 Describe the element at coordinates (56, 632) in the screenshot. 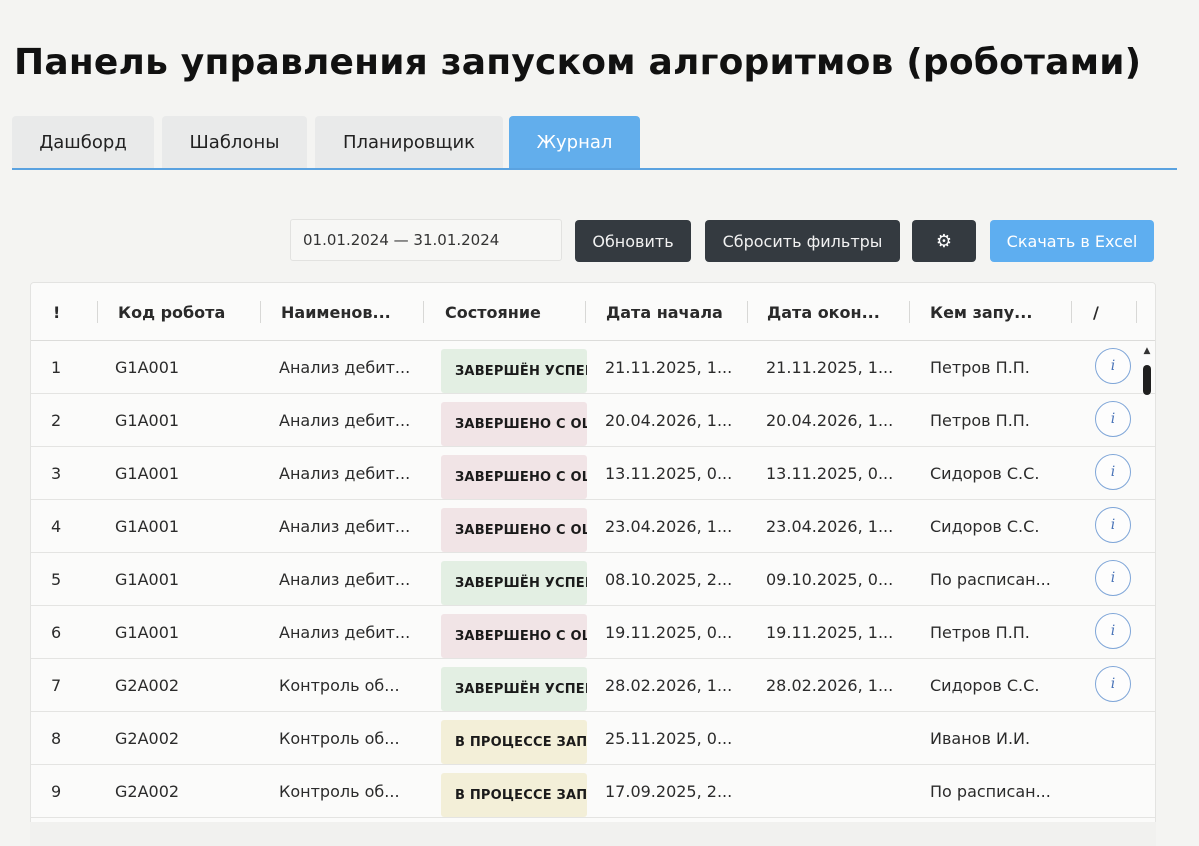

I see `row-number-cell: 6` at that location.